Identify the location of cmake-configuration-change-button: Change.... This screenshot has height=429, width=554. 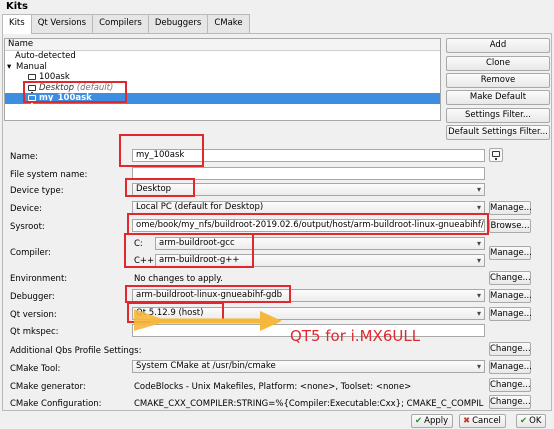
(510, 402).